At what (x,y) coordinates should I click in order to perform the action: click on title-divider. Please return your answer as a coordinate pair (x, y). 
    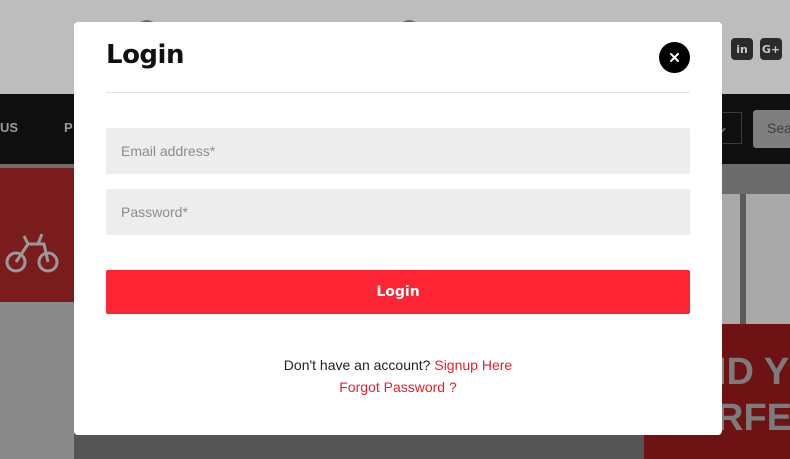
    Looking at the image, I should click on (398, 92).